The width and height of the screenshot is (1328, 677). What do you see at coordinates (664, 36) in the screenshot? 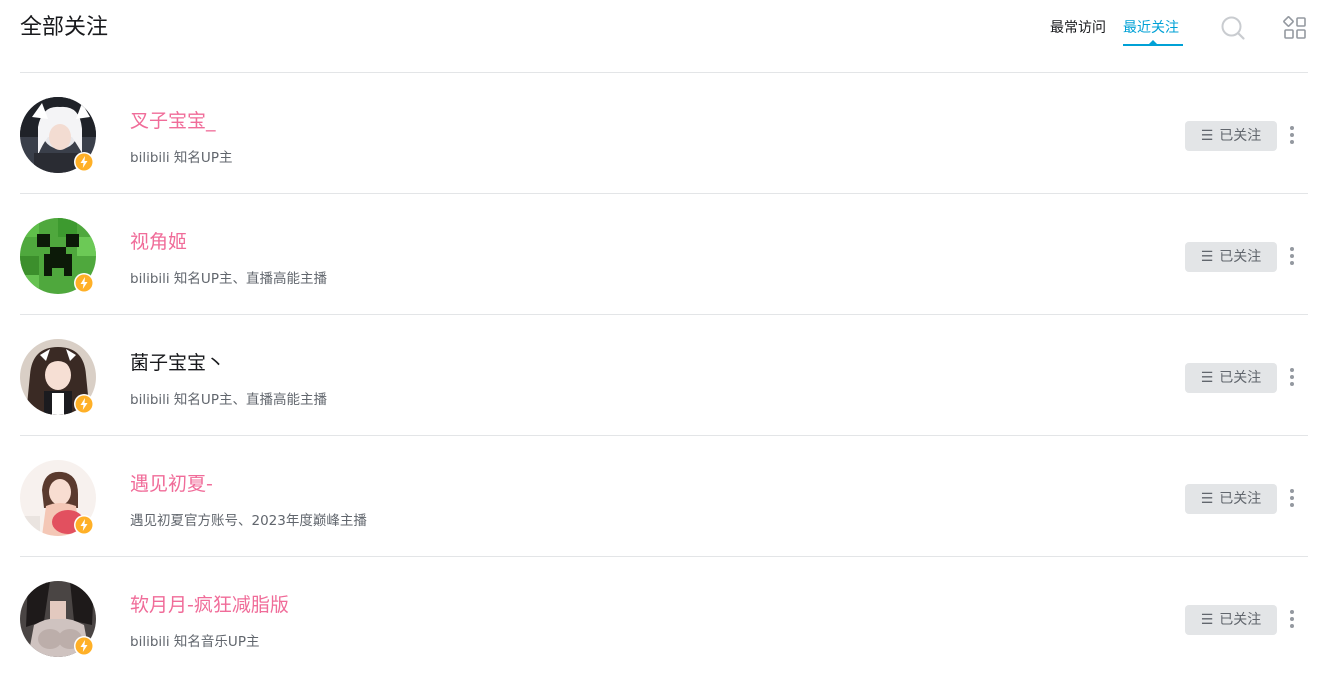
I see `page-header: 全部关注 最常访问 最近关注` at bounding box center [664, 36].